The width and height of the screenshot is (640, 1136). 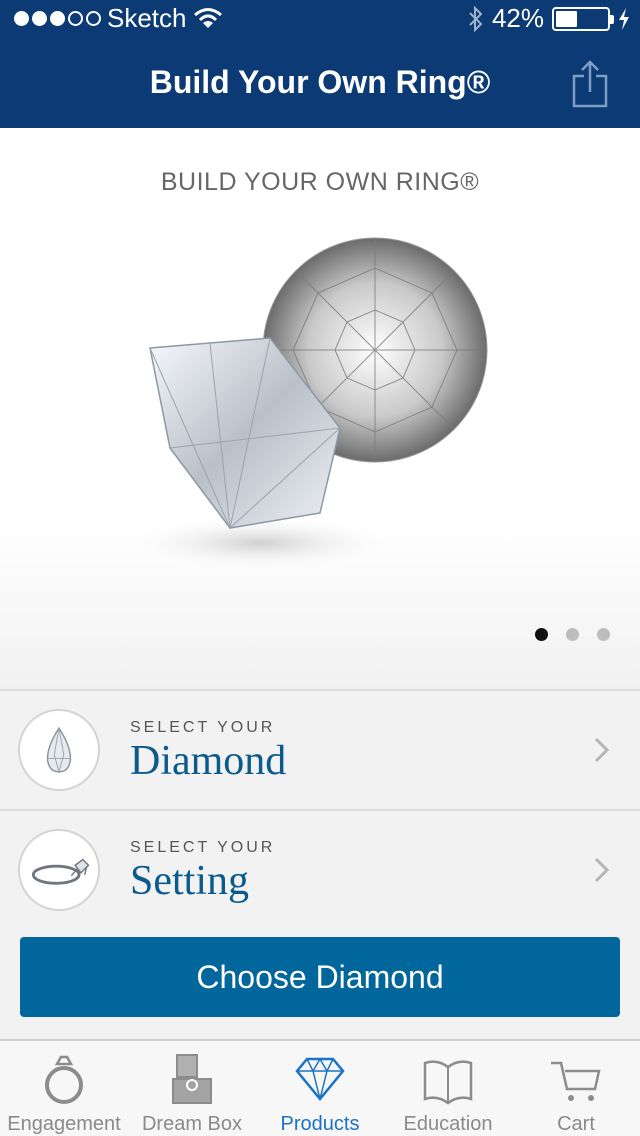 What do you see at coordinates (320, 18) in the screenshot?
I see `status-bar: Sketch 42%` at bounding box center [320, 18].